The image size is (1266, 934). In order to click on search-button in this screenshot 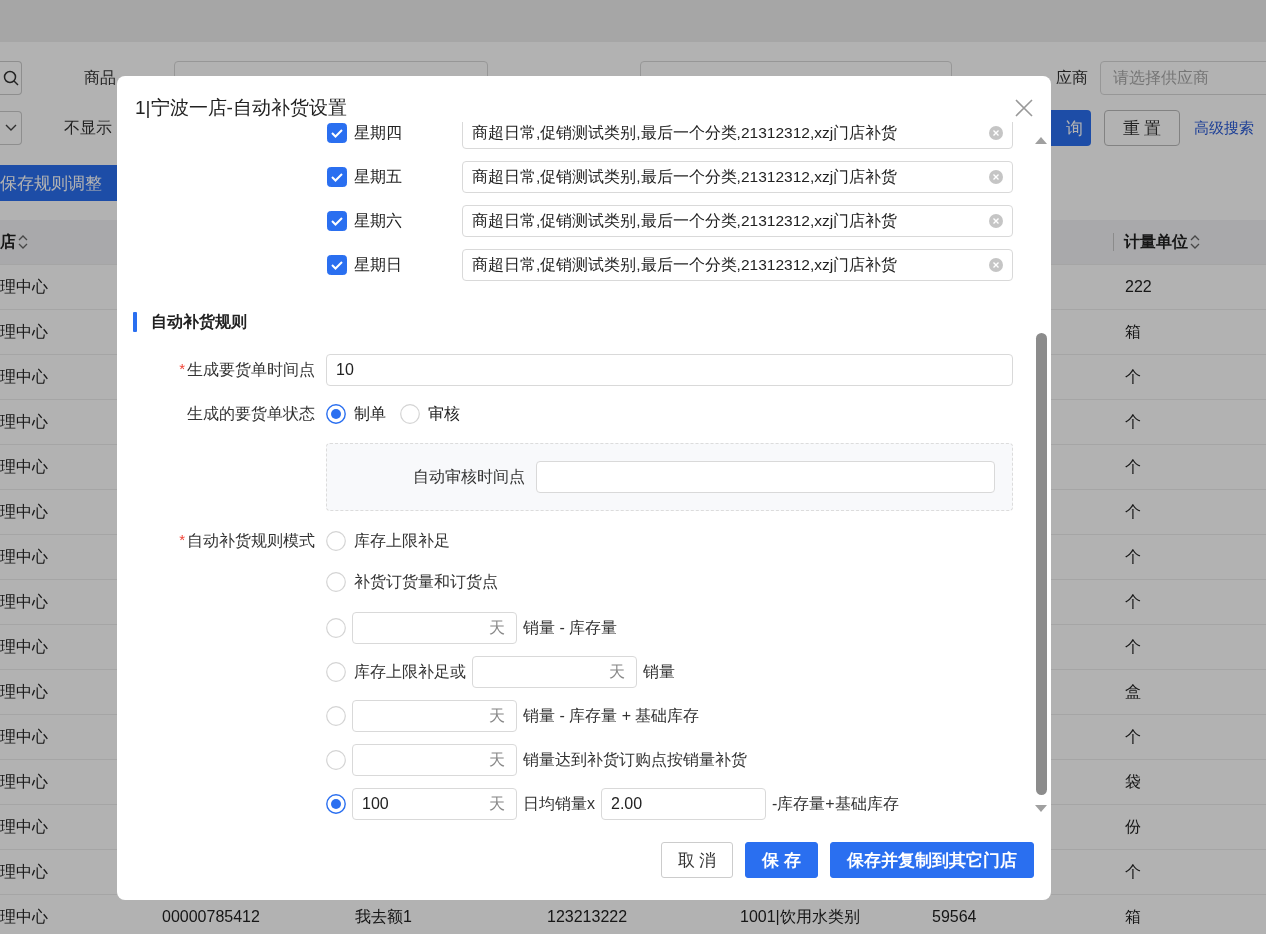, I will do `click(11, 78)`.